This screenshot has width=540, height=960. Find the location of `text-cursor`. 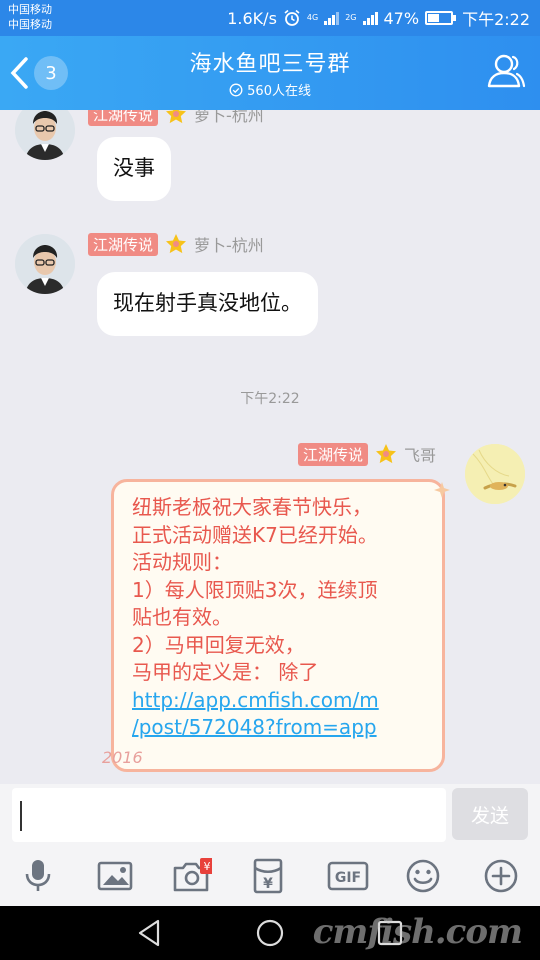

text-cursor is located at coordinates (21, 816).